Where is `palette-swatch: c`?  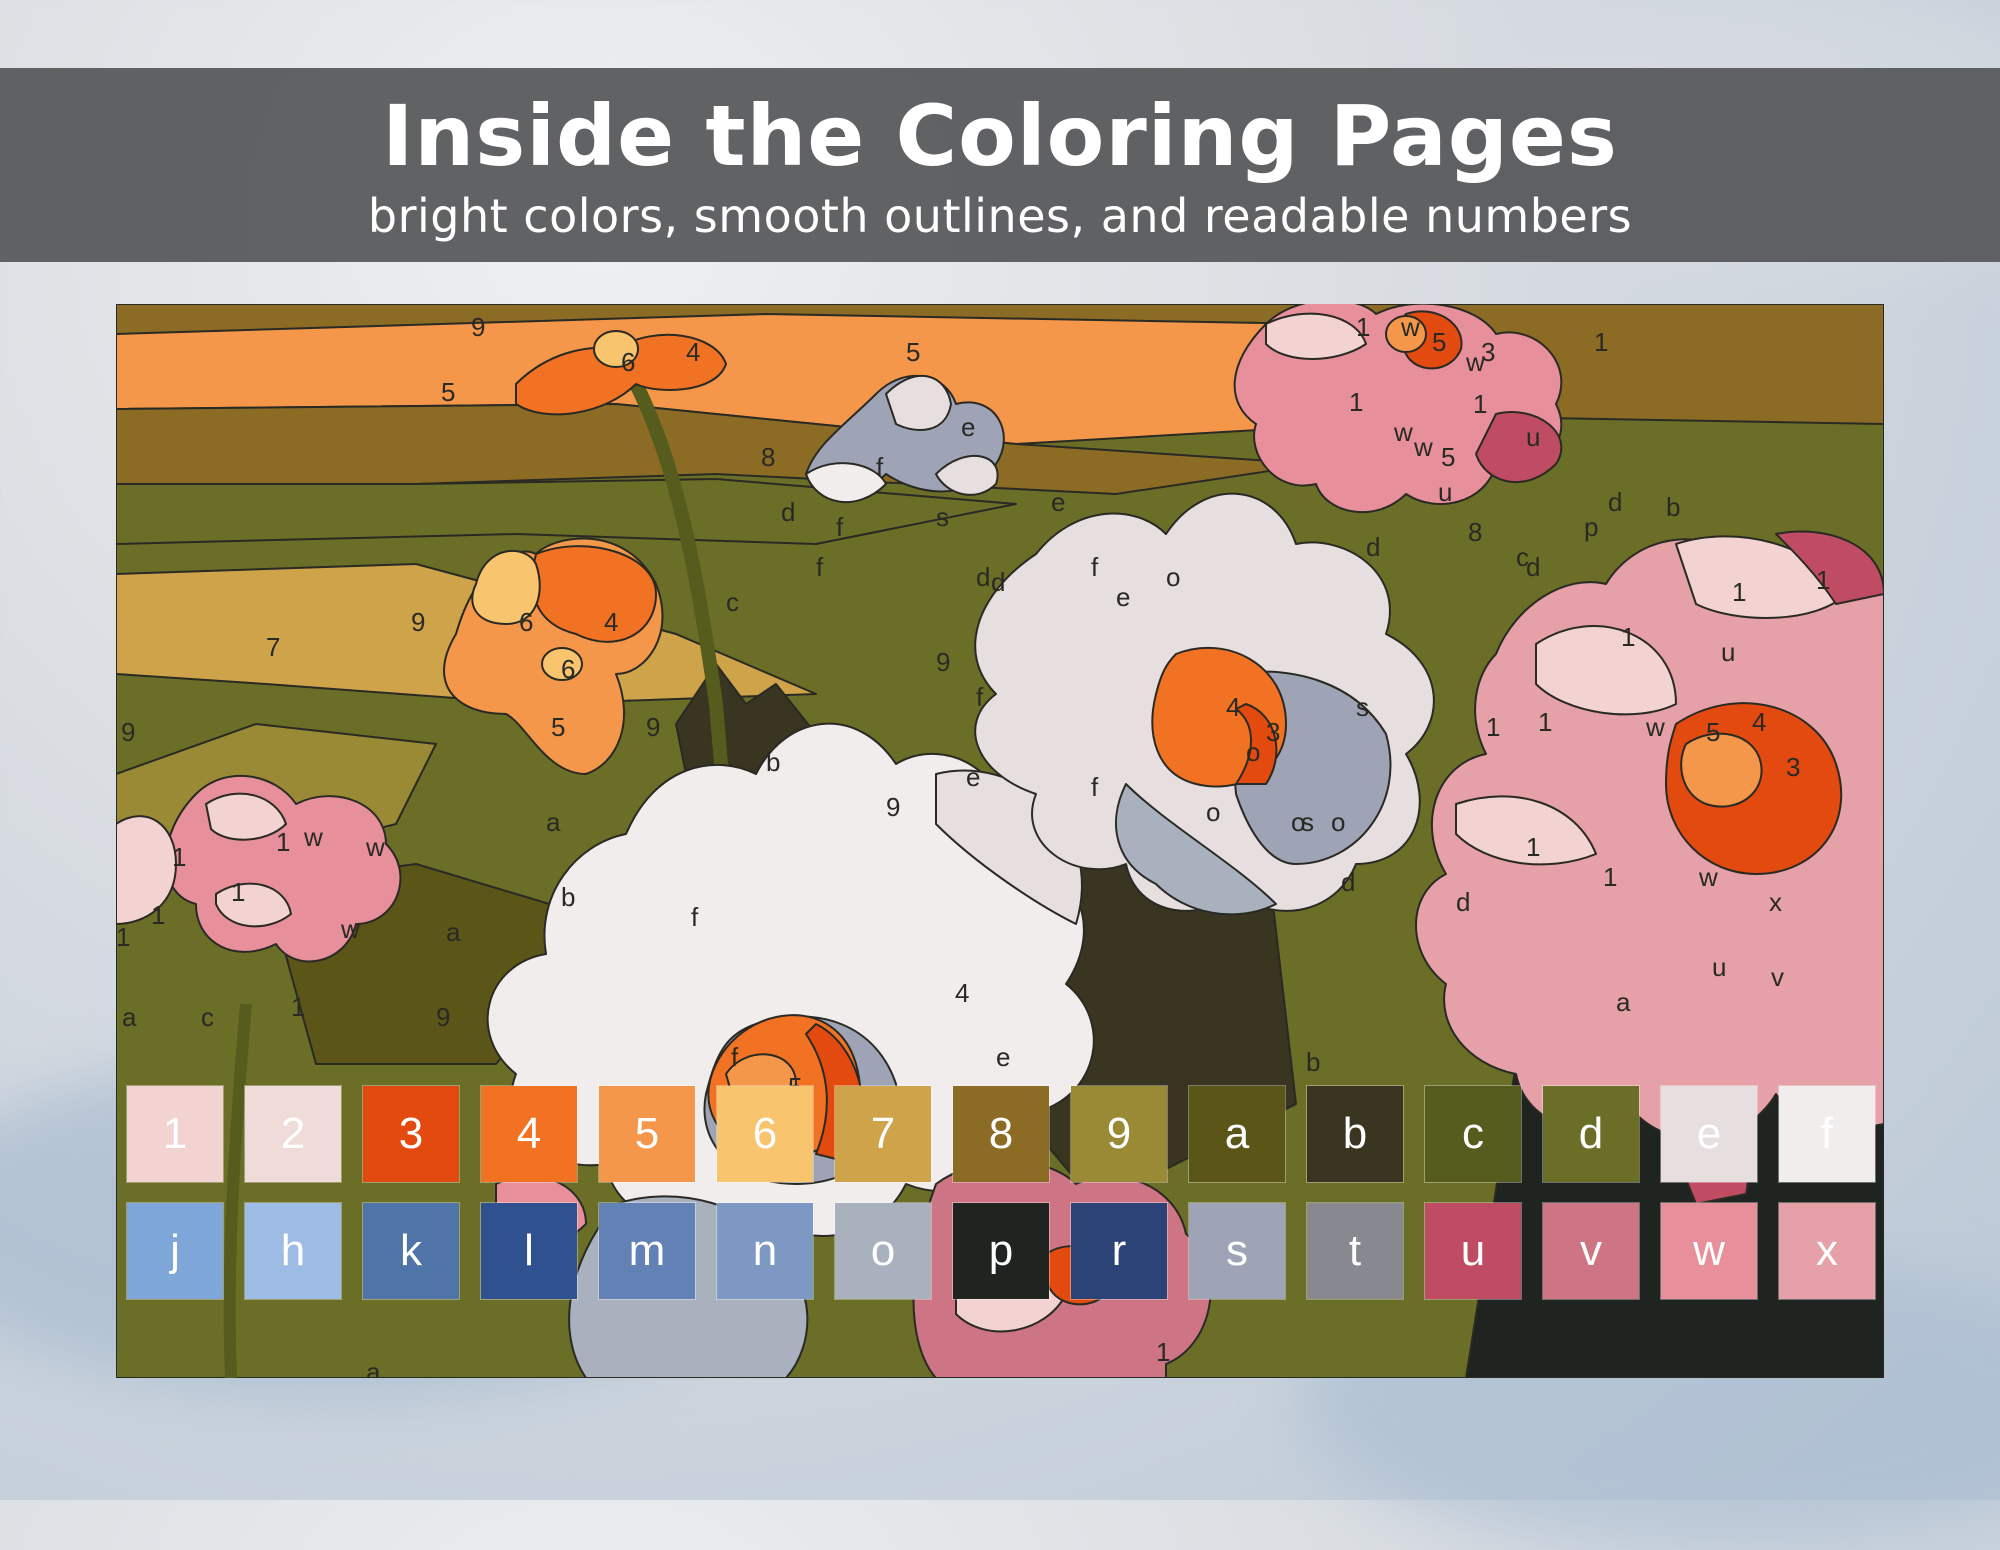 palette-swatch: c is located at coordinates (1473, 1134).